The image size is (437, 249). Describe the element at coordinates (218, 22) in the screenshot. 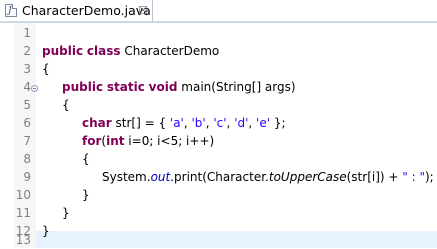

I see `tab-bar-divider` at that location.